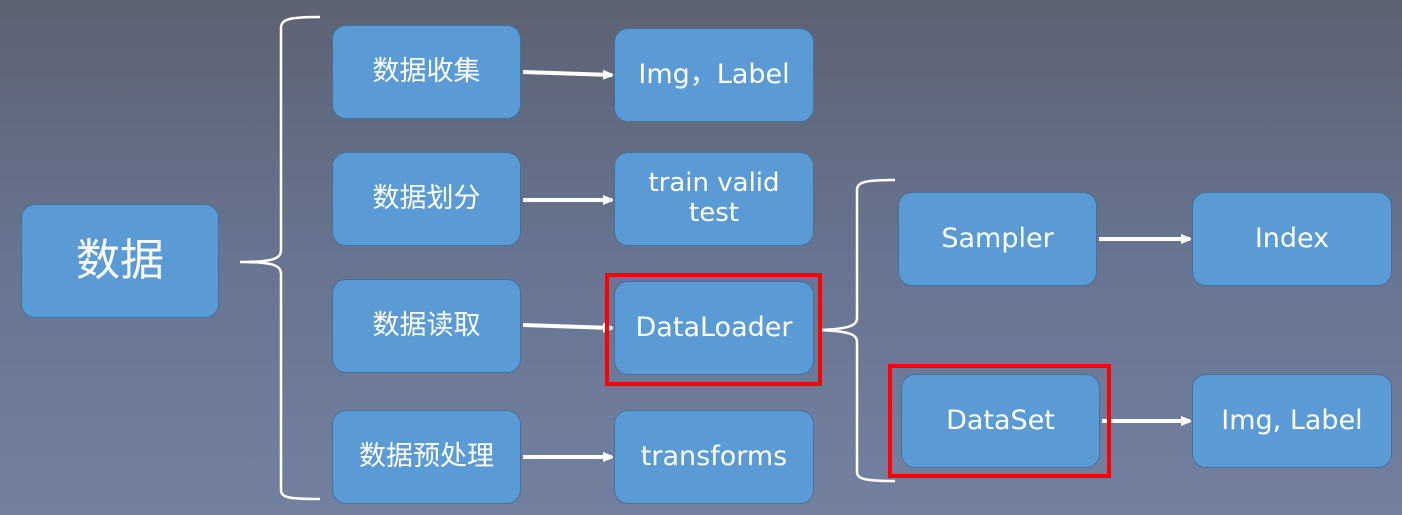 This screenshot has width=1402, height=515. Describe the element at coordinates (714, 199) in the screenshot. I see `output-node-train-valid-test: train valid test` at that location.